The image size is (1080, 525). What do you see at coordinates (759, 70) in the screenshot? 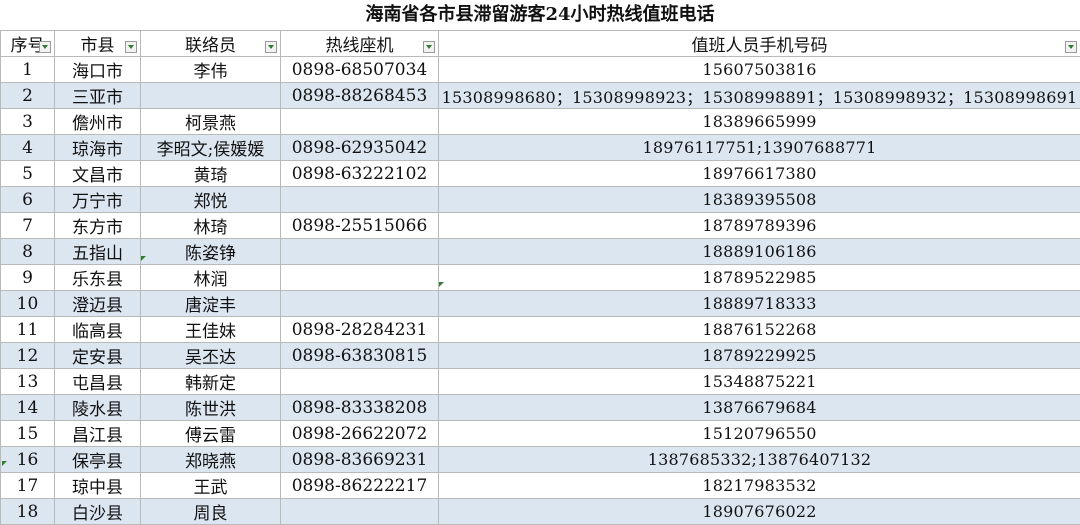
I see `cell-mobile: 15607503816` at bounding box center [759, 70].